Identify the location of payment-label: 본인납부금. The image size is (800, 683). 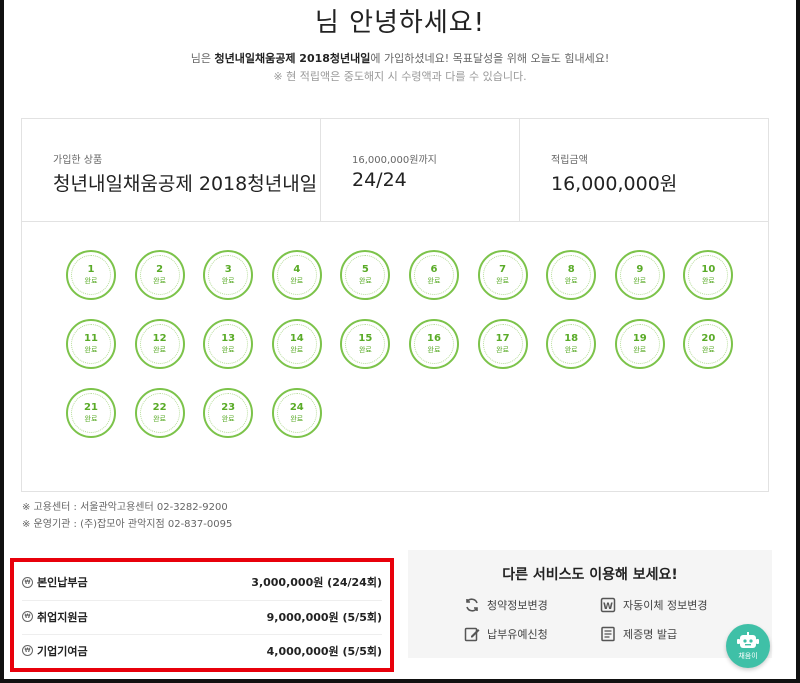
(62, 582).